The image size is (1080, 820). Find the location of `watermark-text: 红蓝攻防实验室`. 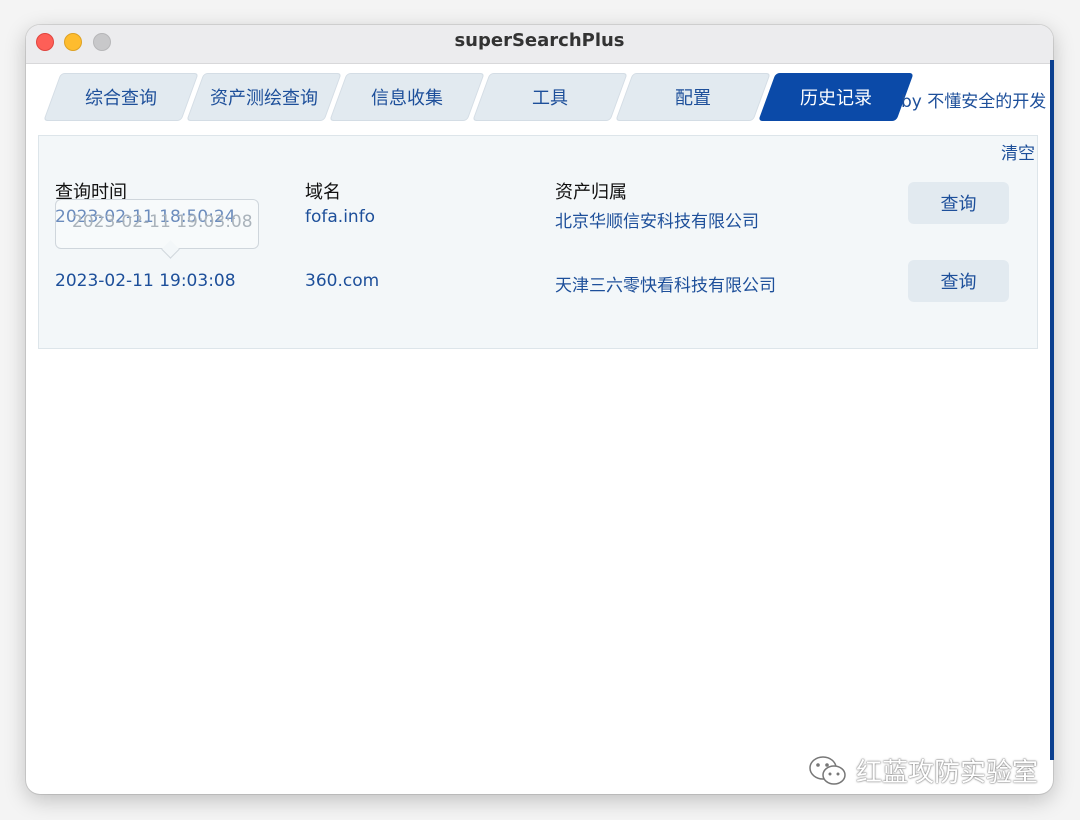

watermark-text: 红蓝攻防实验室 is located at coordinates (947, 773).